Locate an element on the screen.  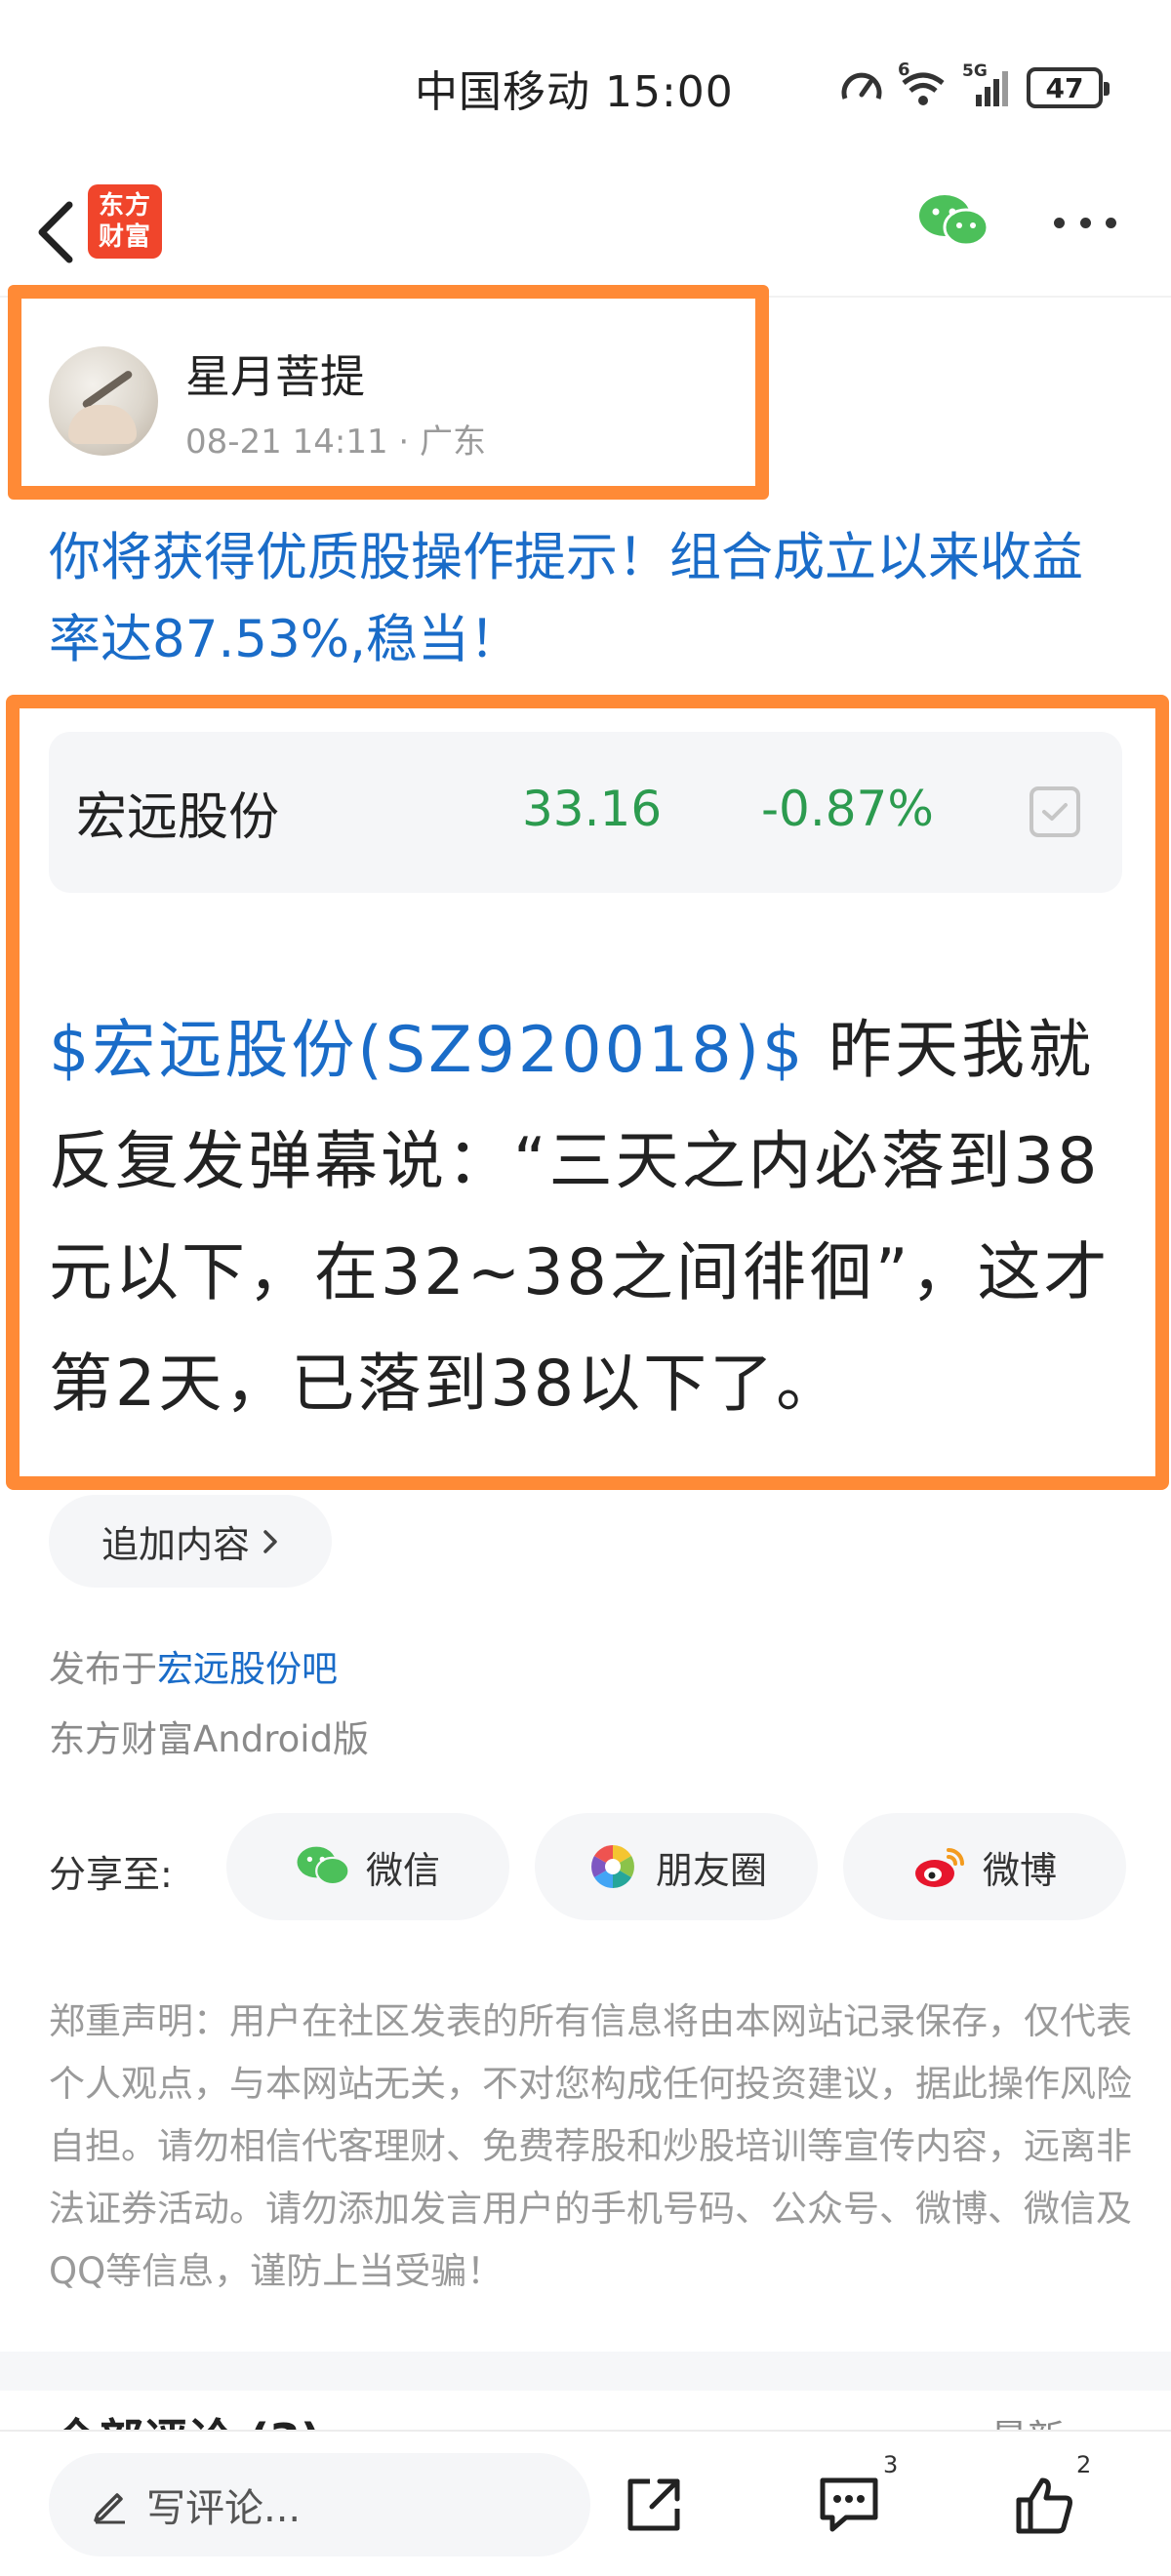
stock-quote-card: 宏远股份 33.16 -0.87% is located at coordinates (585, 812).